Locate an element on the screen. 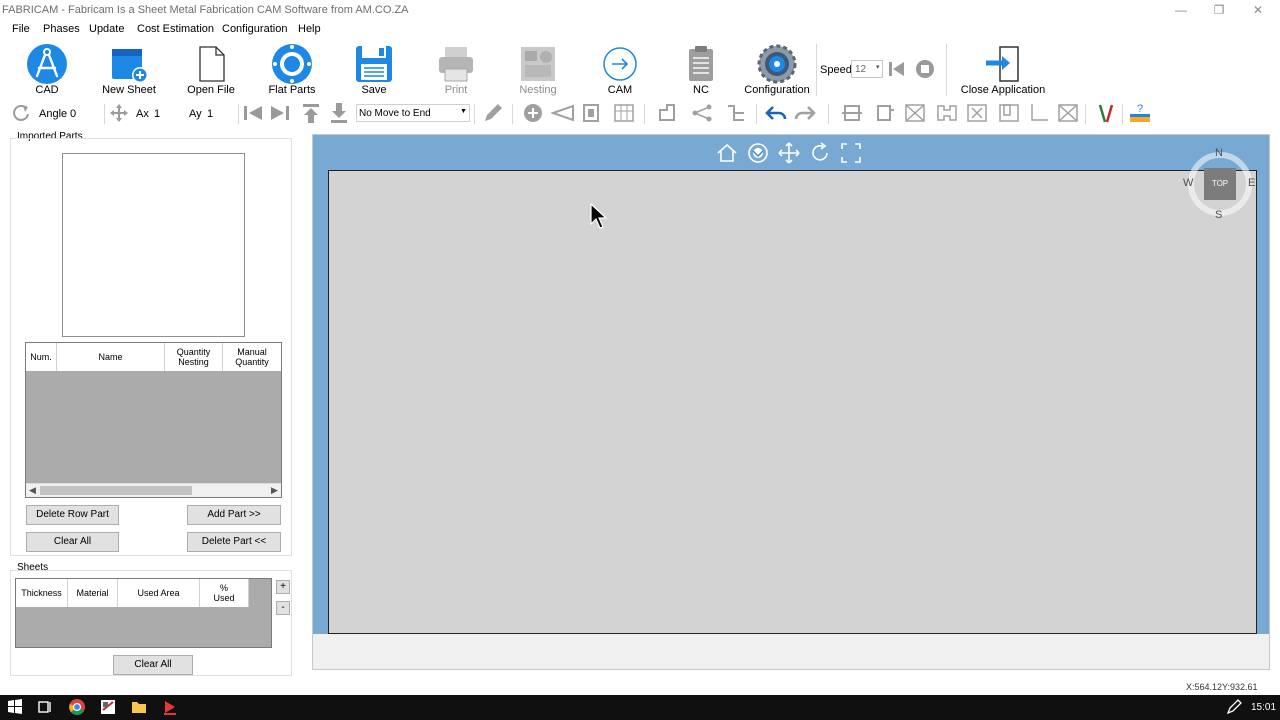  delete-all-icon is located at coordinates (1068, 113).